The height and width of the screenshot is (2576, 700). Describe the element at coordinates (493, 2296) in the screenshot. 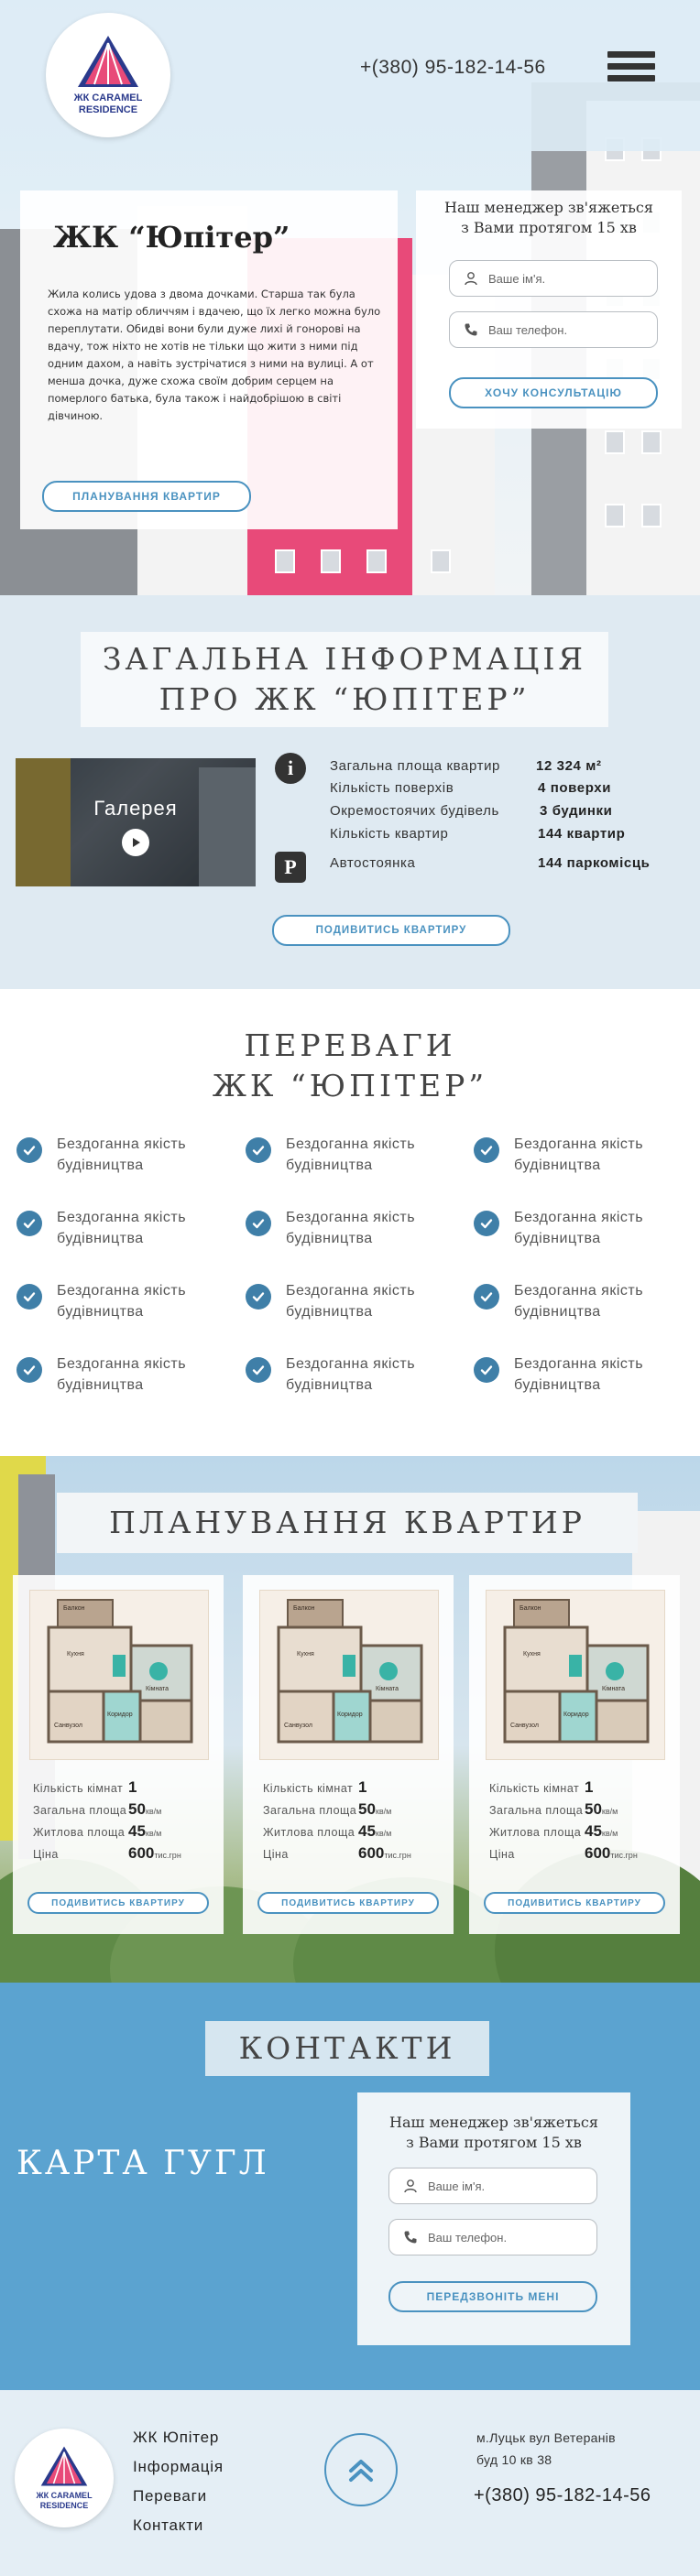

I see `callback-button: ПЕРЕДЗВОНІТЬ МЕНІ` at that location.